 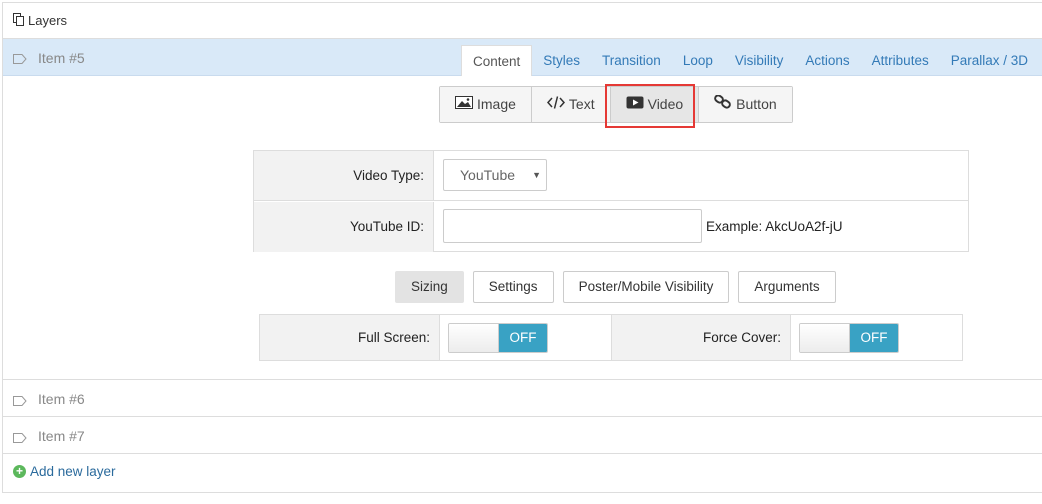 What do you see at coordinates (523, 338) in the screenshot?
I see `full-screen-state: OFF` at bounding box center [523, 338].